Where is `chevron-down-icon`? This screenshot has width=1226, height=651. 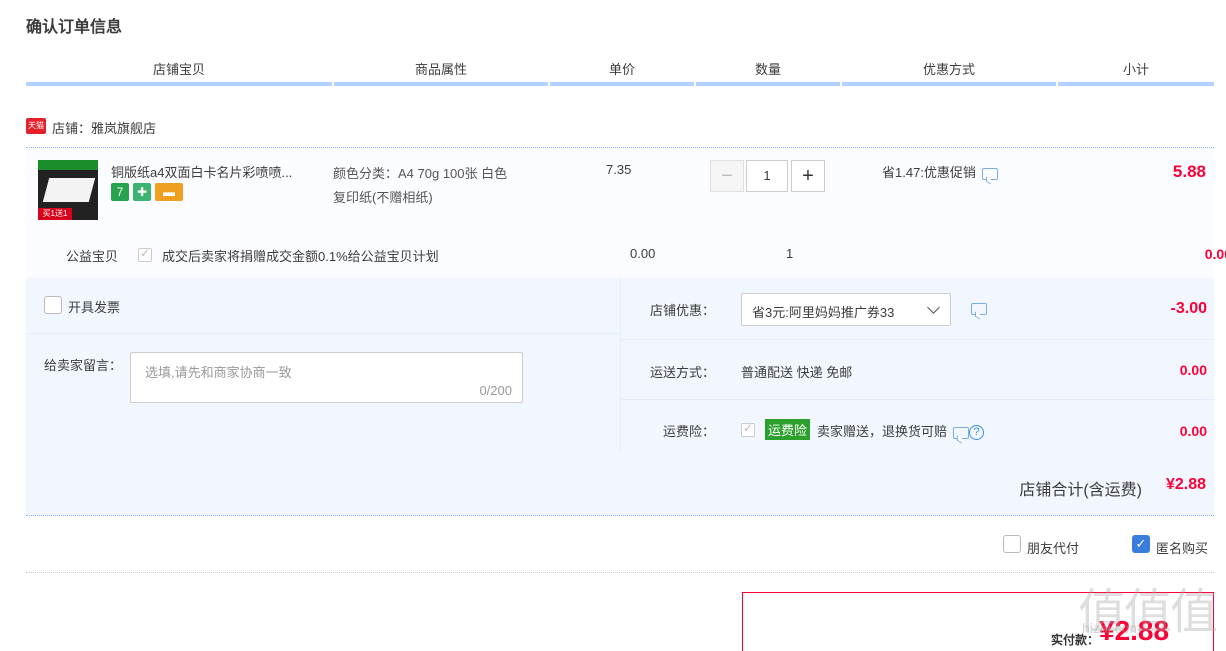
chevron-down-icon is located at coordinates (933, 307).